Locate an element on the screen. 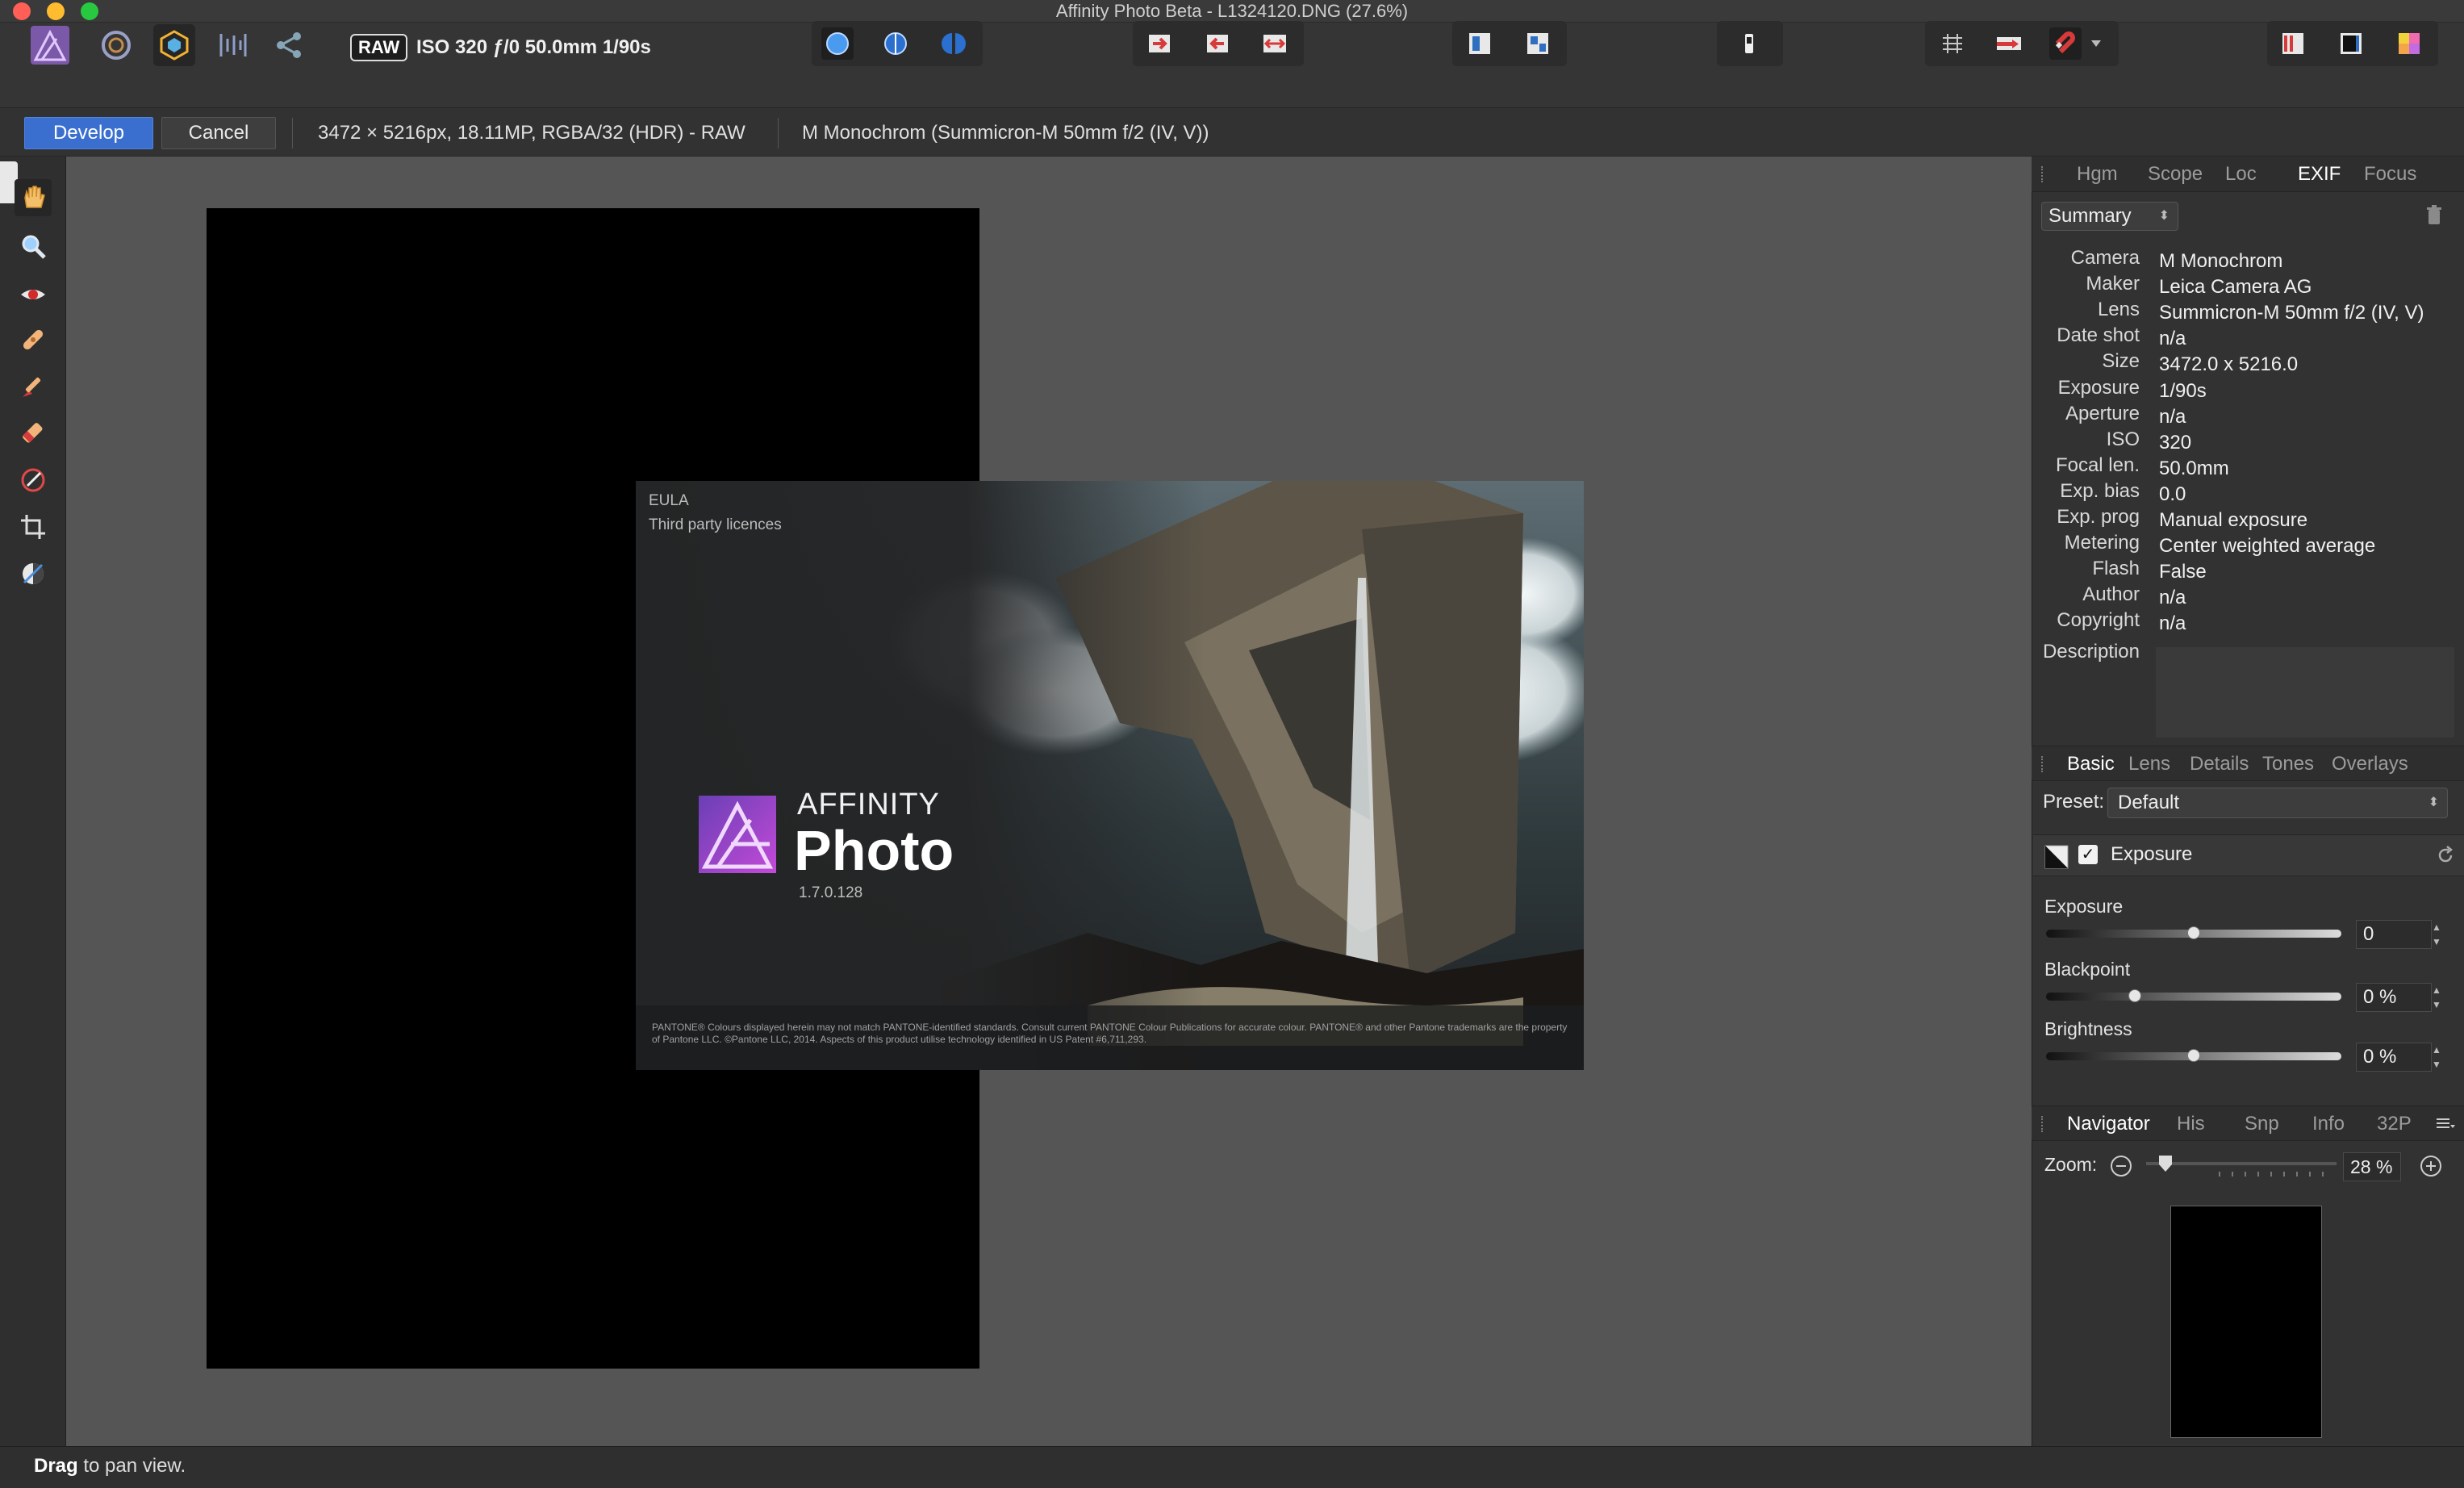 The height and width of the screenshot is (1488, 2464). navigator-preview is located at coordinates (2246, 1322).